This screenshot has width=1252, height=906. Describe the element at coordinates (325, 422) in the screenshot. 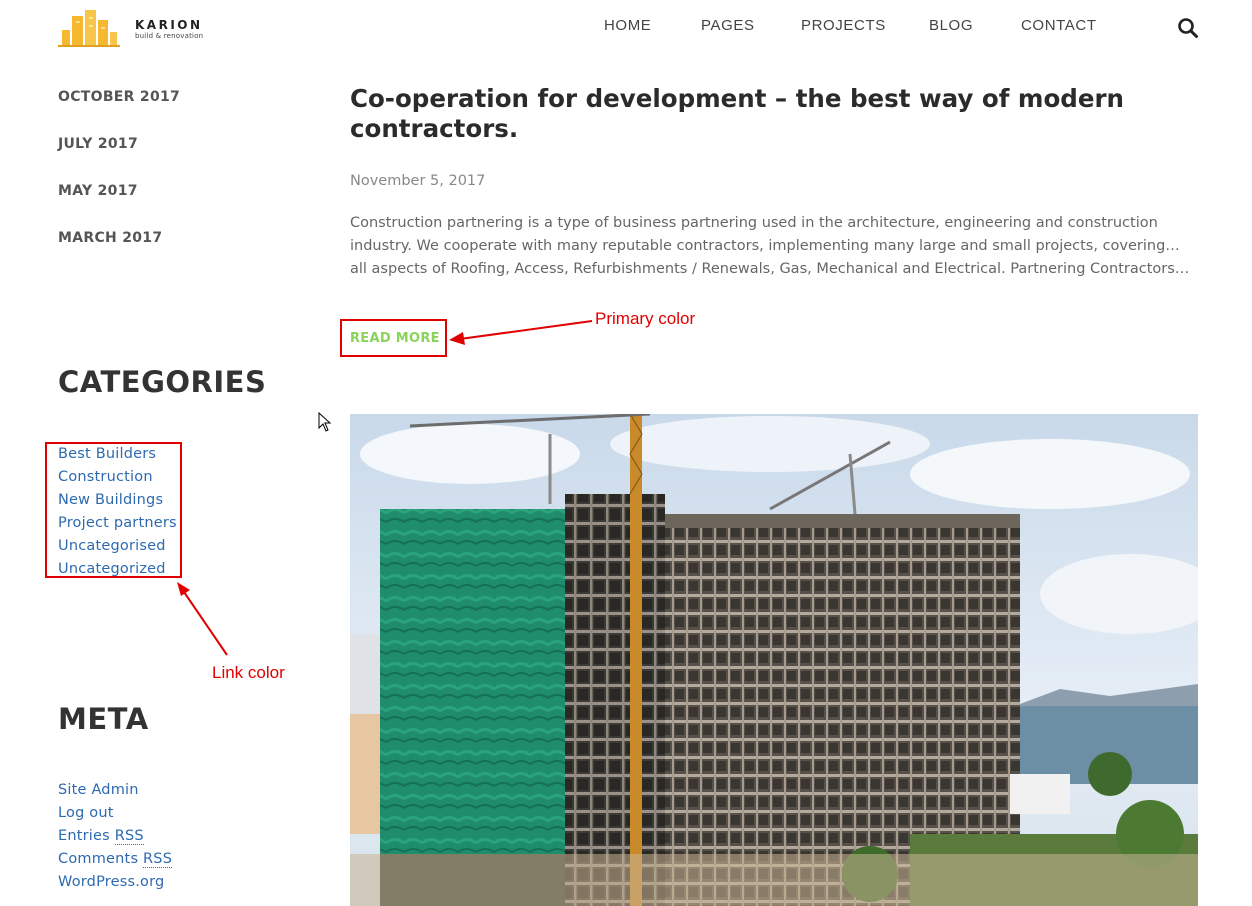

I see `mouse-cursor-icon` at that location.